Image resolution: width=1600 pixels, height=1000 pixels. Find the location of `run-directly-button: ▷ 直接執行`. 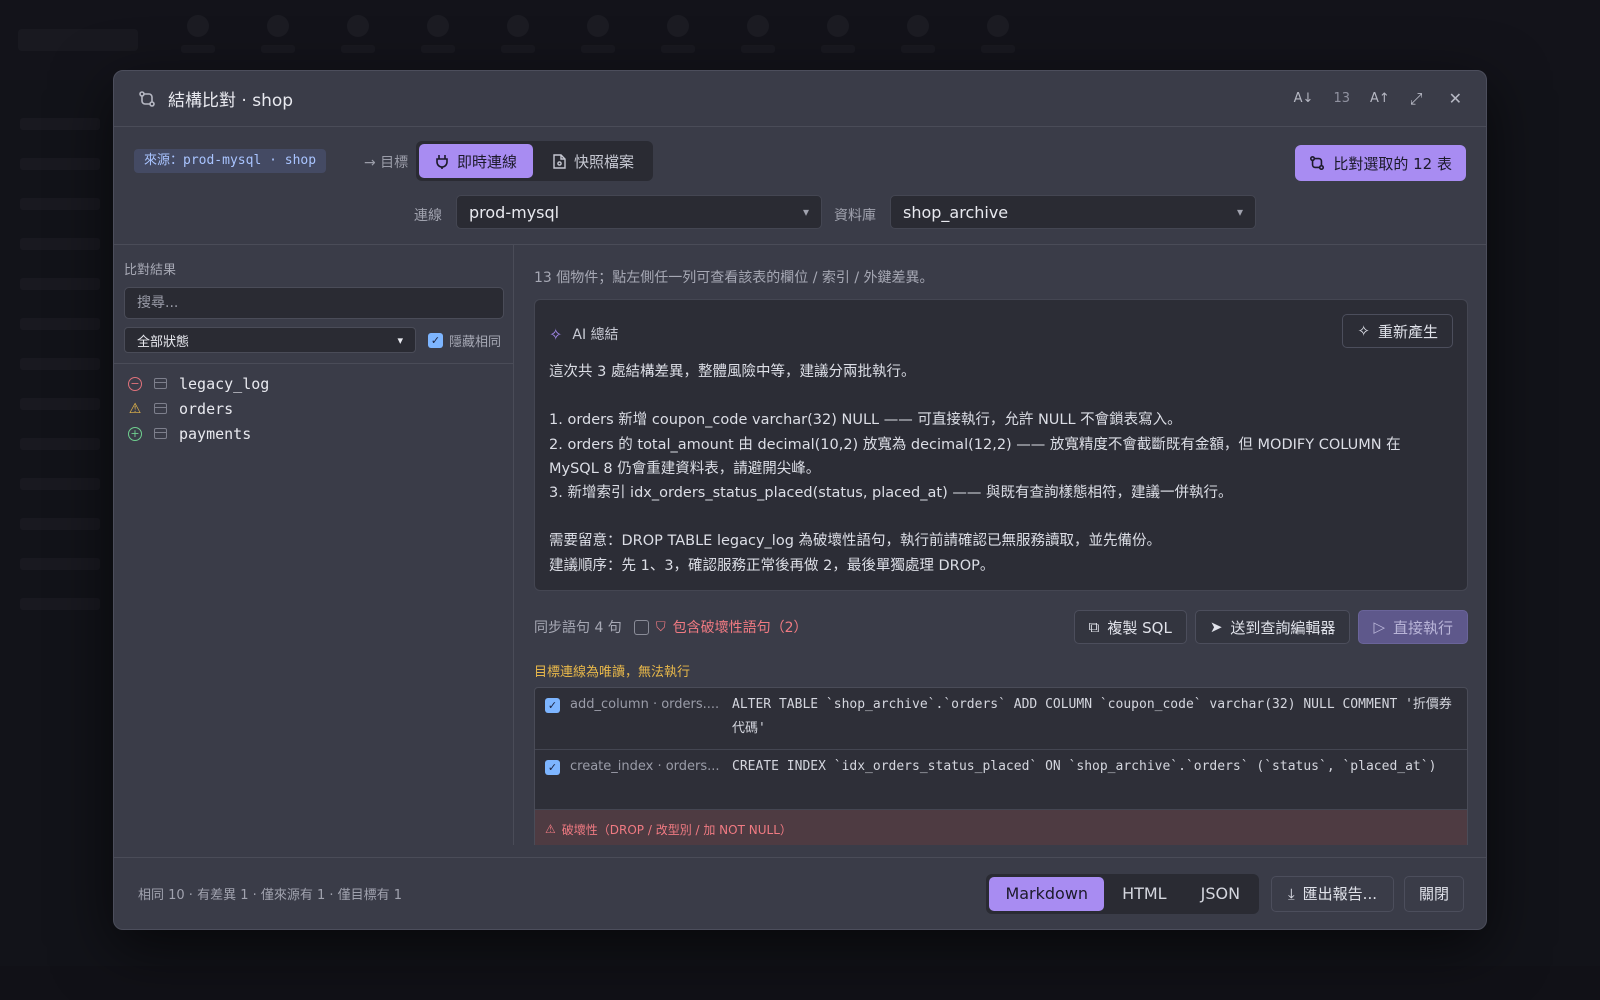

run-directly-button: ▷ 直接執行 is located at coordinates (1413, 627).